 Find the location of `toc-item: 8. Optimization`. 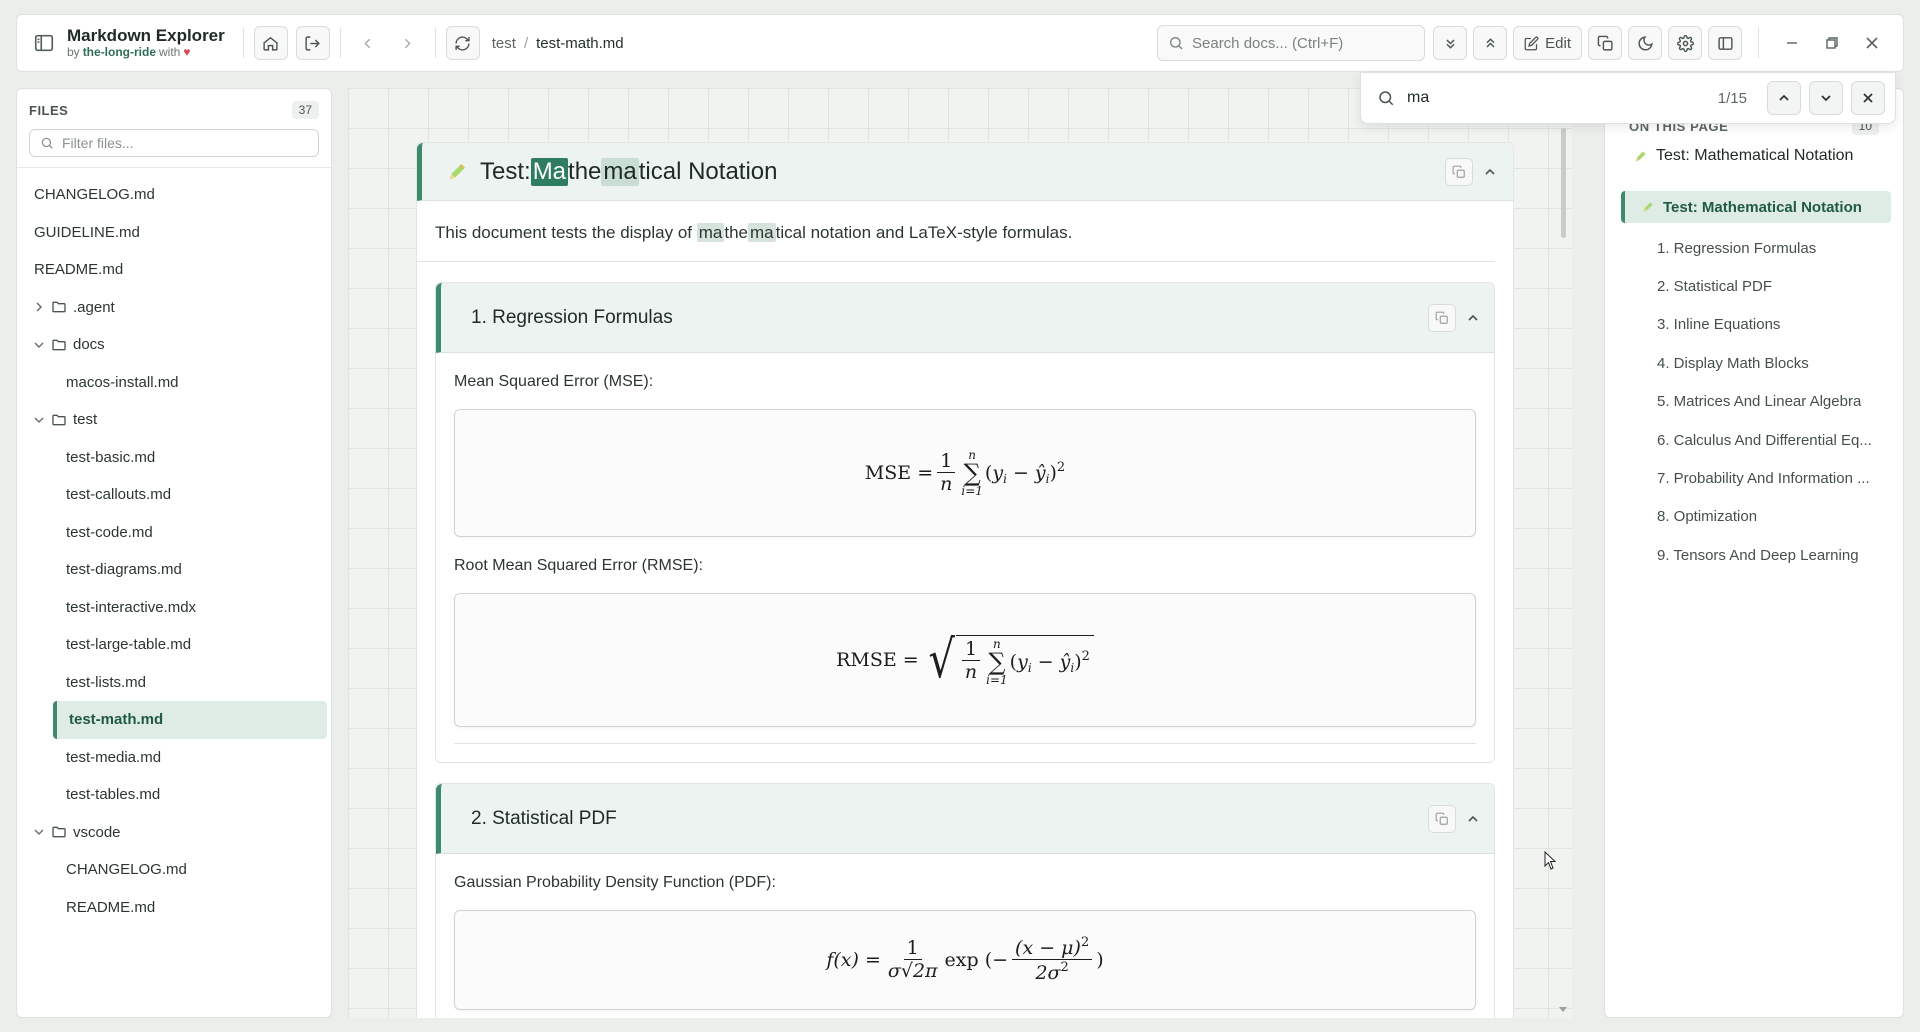

toc-item: 8. Optimization is located at coordinates (1756, 517).